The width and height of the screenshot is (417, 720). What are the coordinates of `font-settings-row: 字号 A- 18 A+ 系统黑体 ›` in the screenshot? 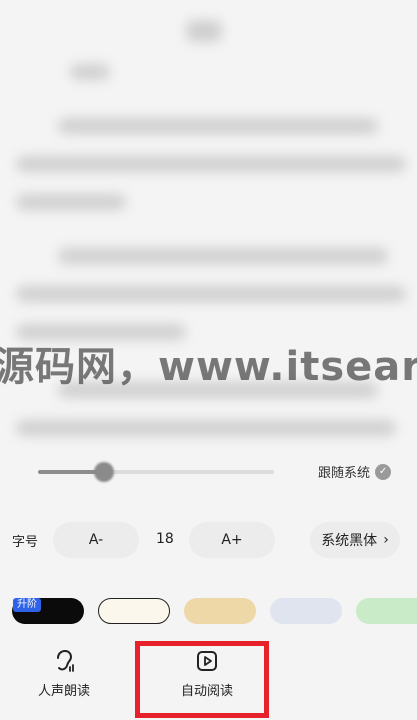 It's located at (208, 540).